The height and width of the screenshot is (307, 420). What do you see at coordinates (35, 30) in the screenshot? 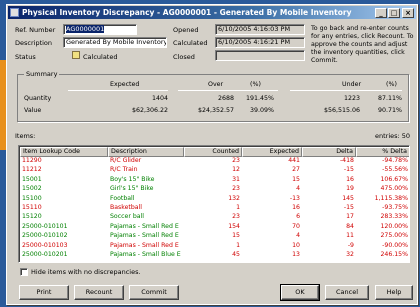
I see `ref-number-label: Ref. Number` at bounding box center [35, 30].